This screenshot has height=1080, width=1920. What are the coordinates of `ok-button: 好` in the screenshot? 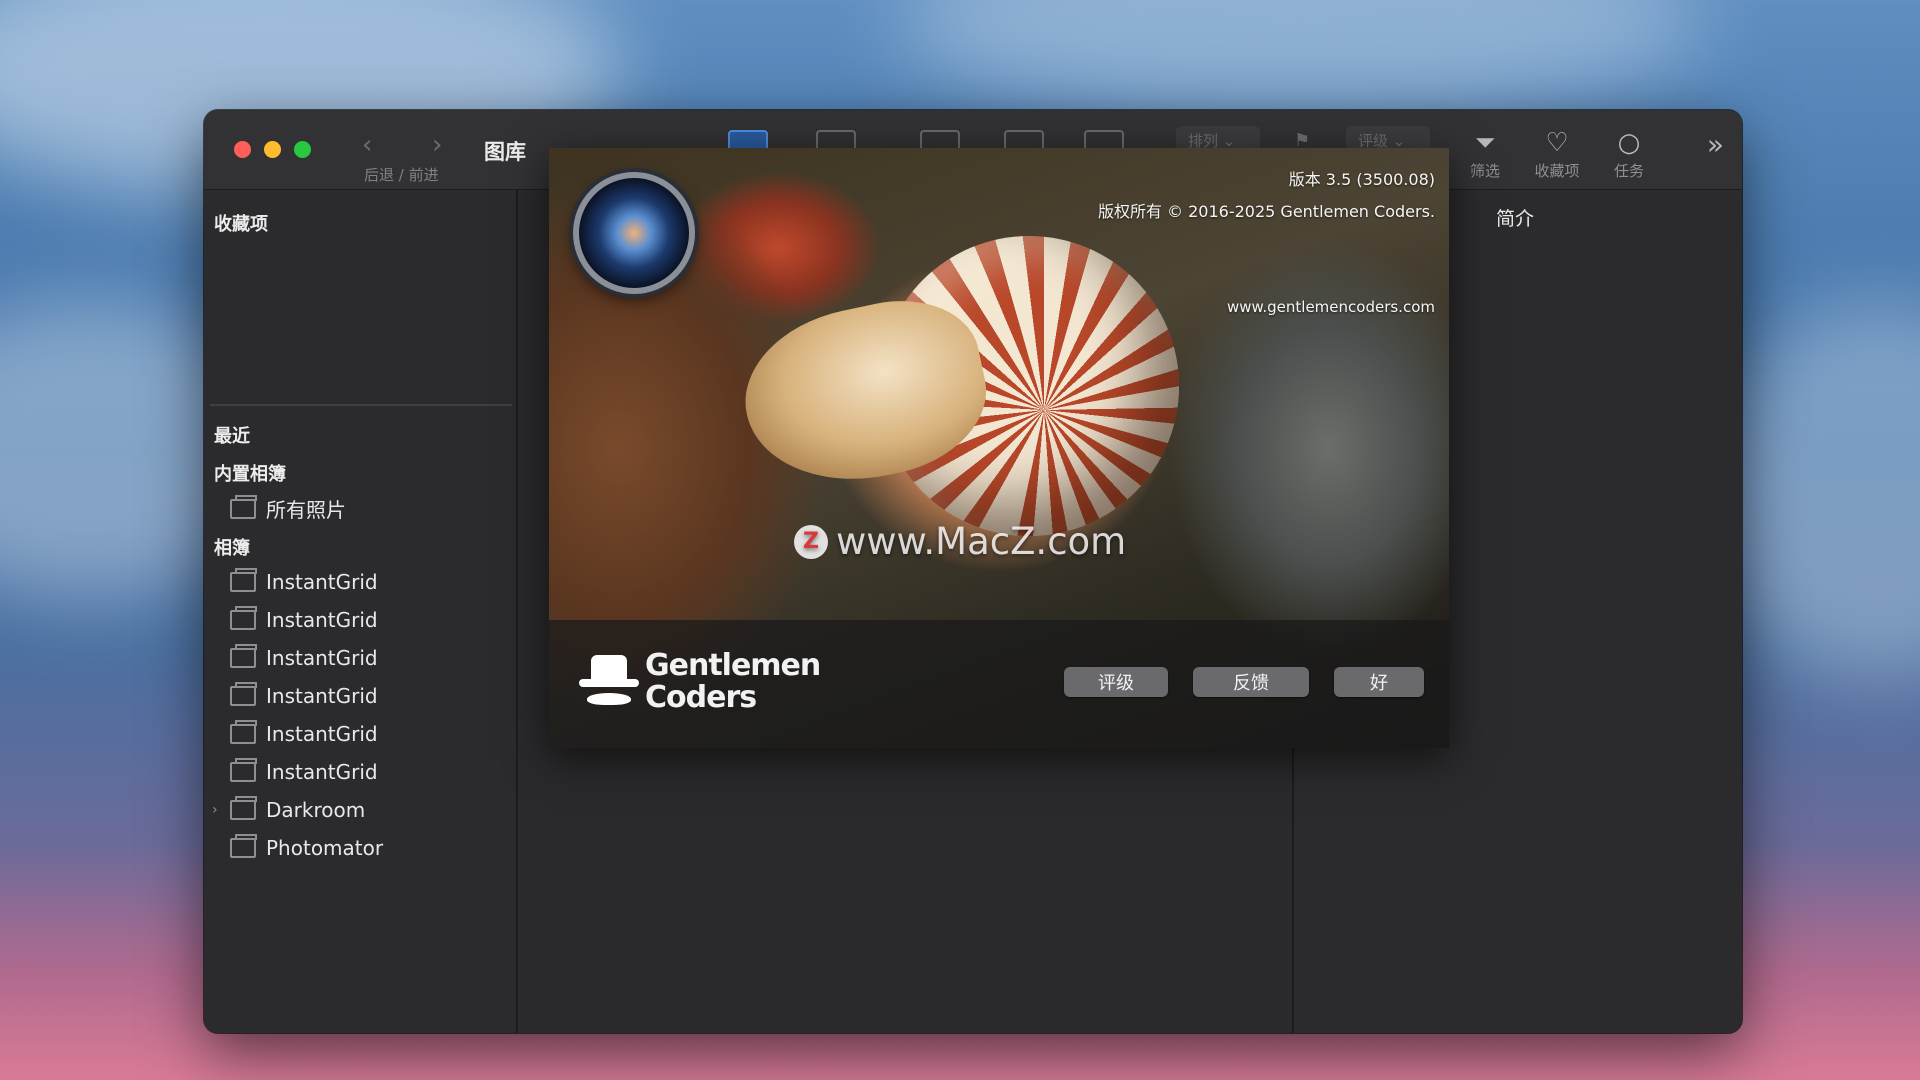 It's located at (1379, 682).